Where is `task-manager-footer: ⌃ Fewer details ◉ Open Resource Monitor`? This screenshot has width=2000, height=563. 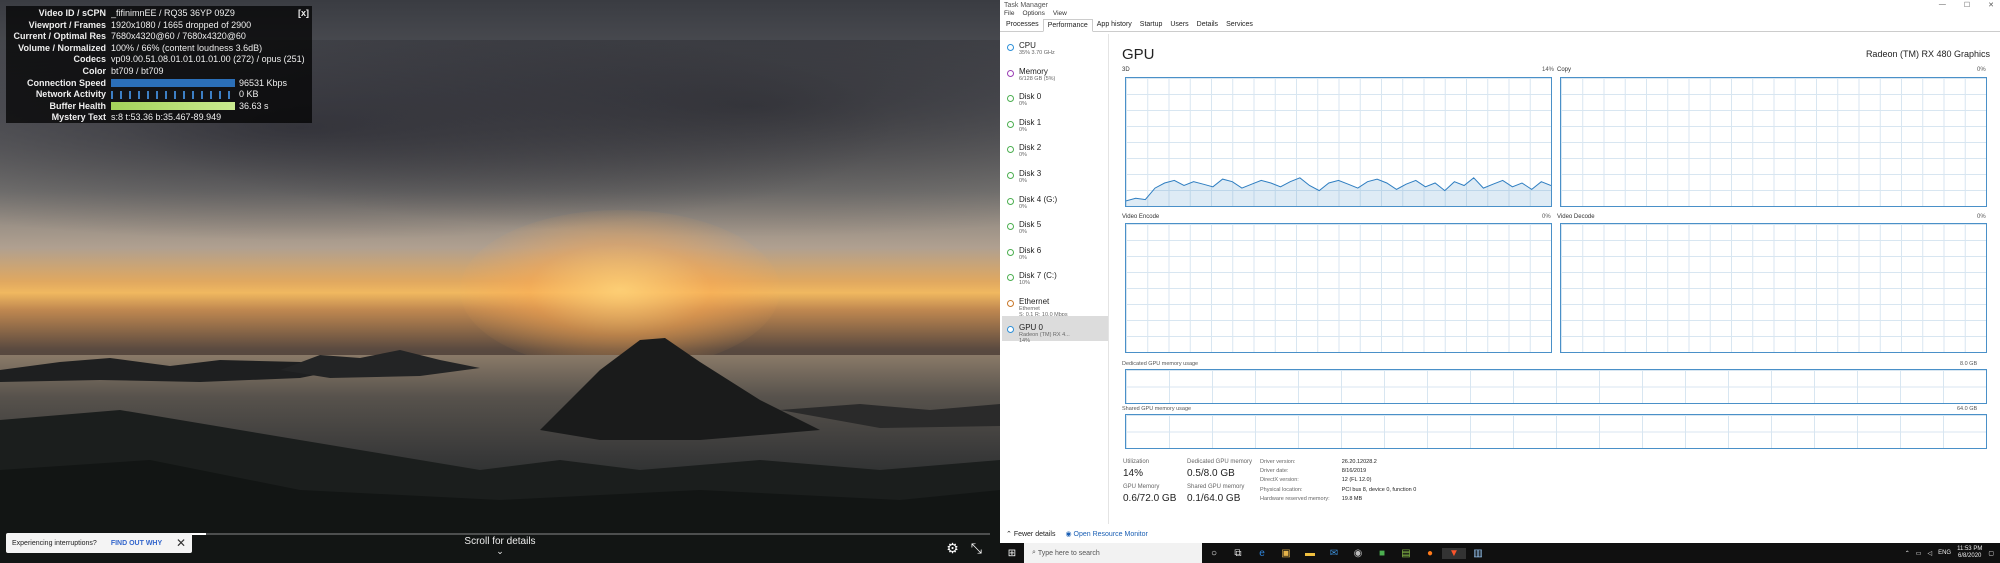
task-manager-footer: ⌃ Fewer details ◉ Open Resource Monitor is located at coordinates (1500, 533).